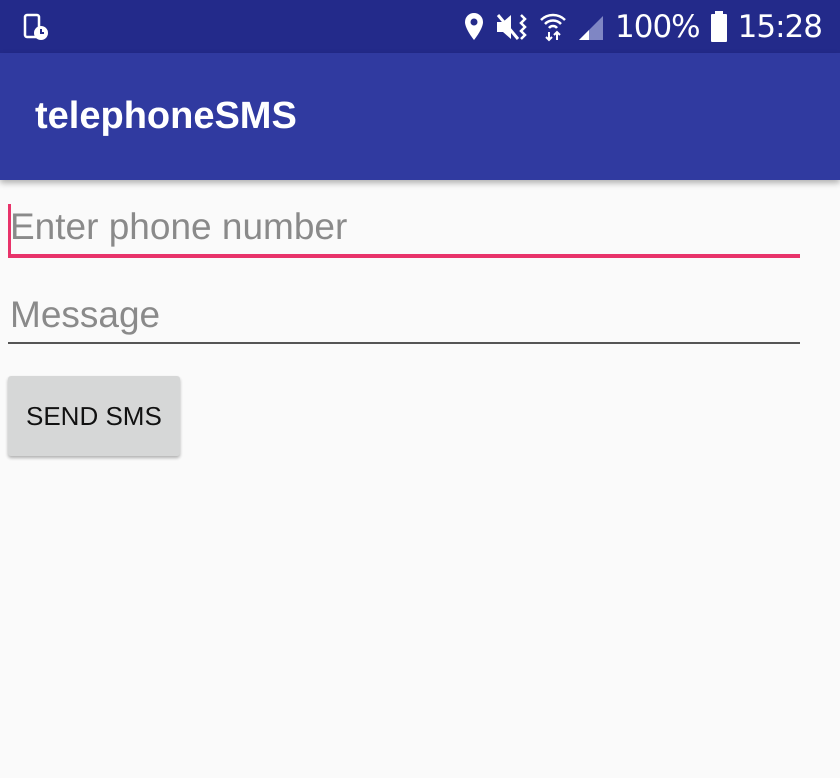  What do you see at coordinates (719, 26) in the screenshot?
I see `battery-icon` at bounding box center [719, 26].